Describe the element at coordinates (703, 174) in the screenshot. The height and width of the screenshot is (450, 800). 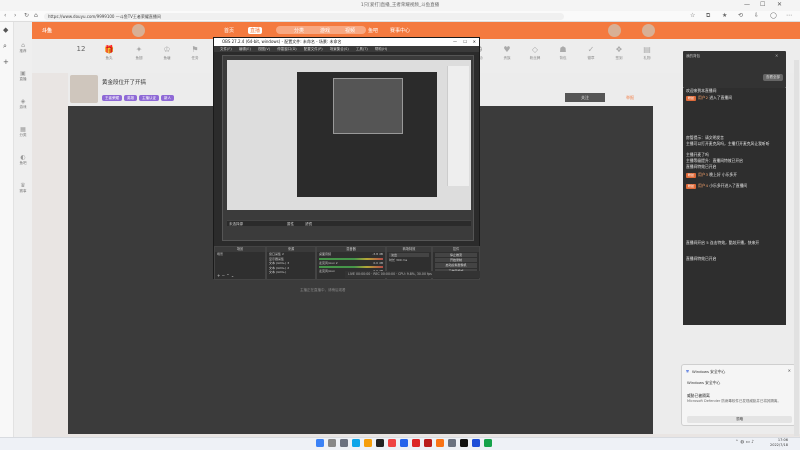
I see `chat-username: 用户3` at that location.